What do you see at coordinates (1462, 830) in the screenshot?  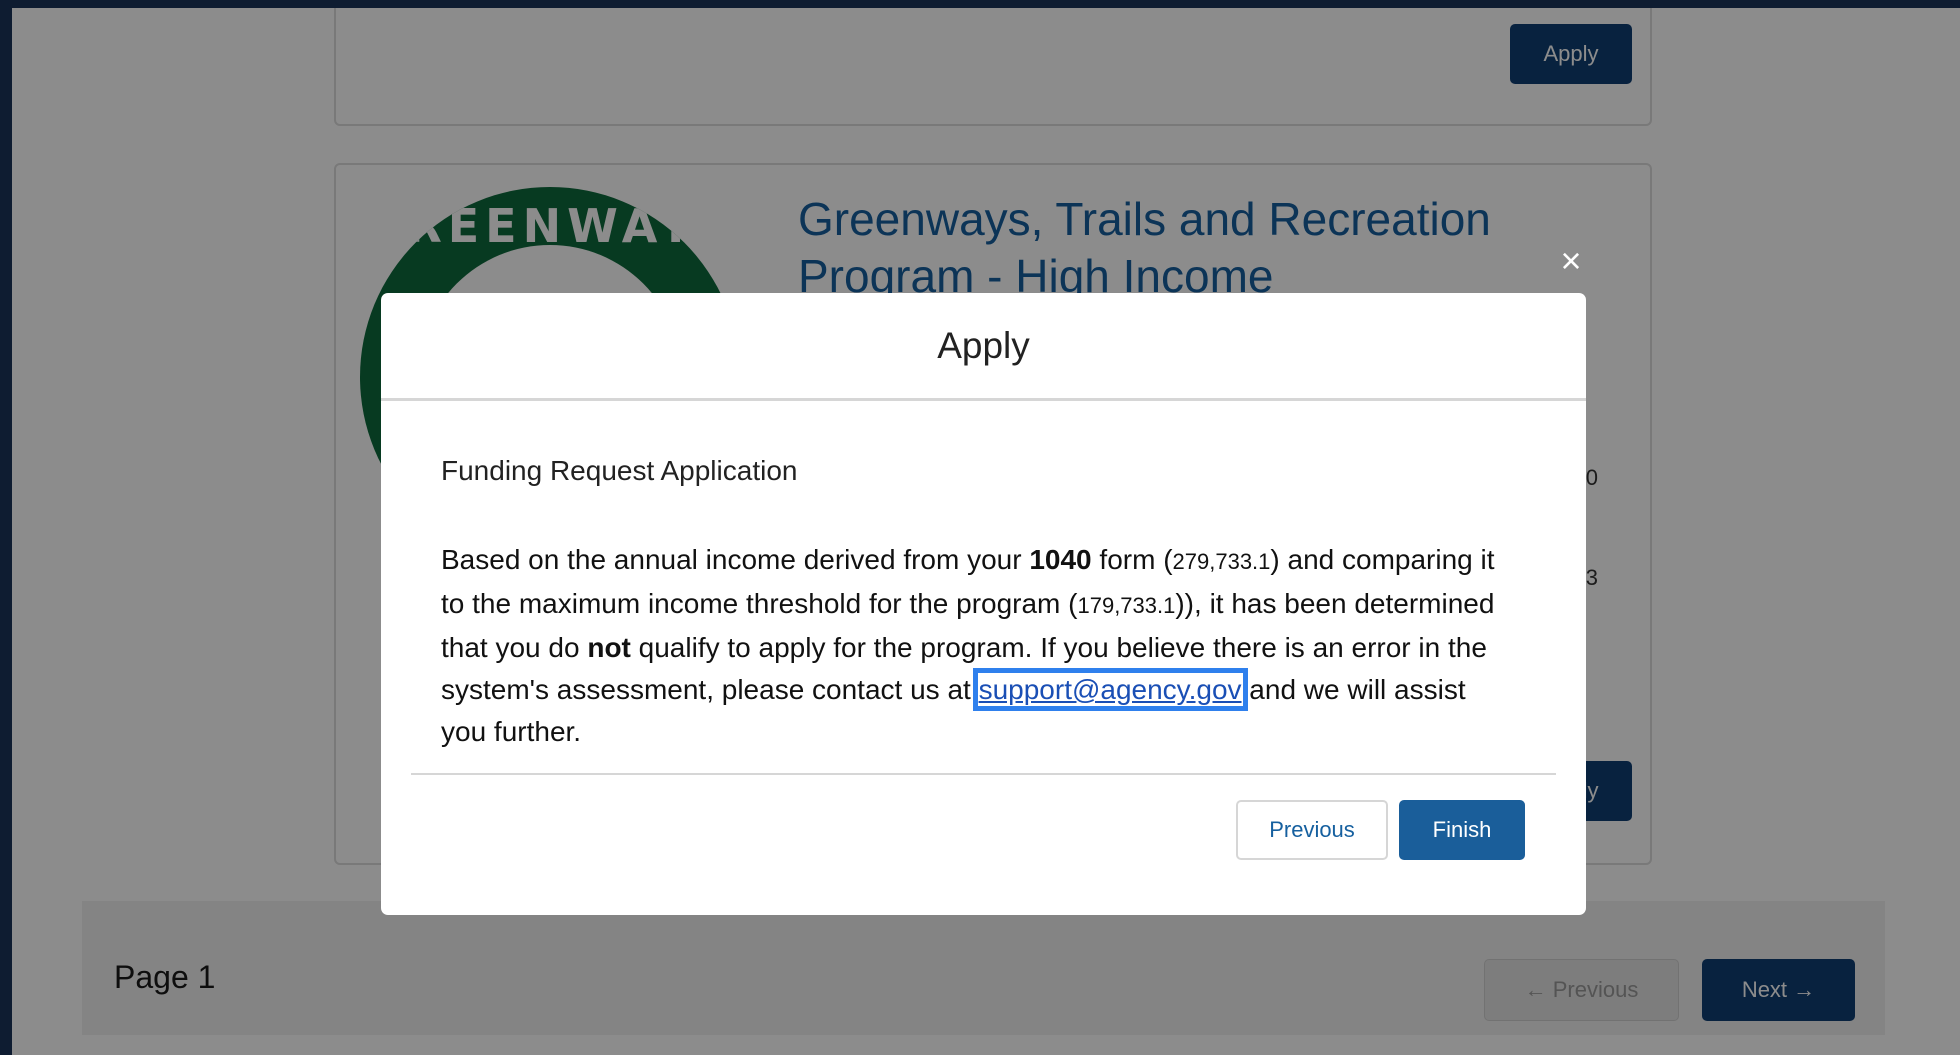 I see `dialog-finish-button: Finish` at bounding box center [1462, 830].